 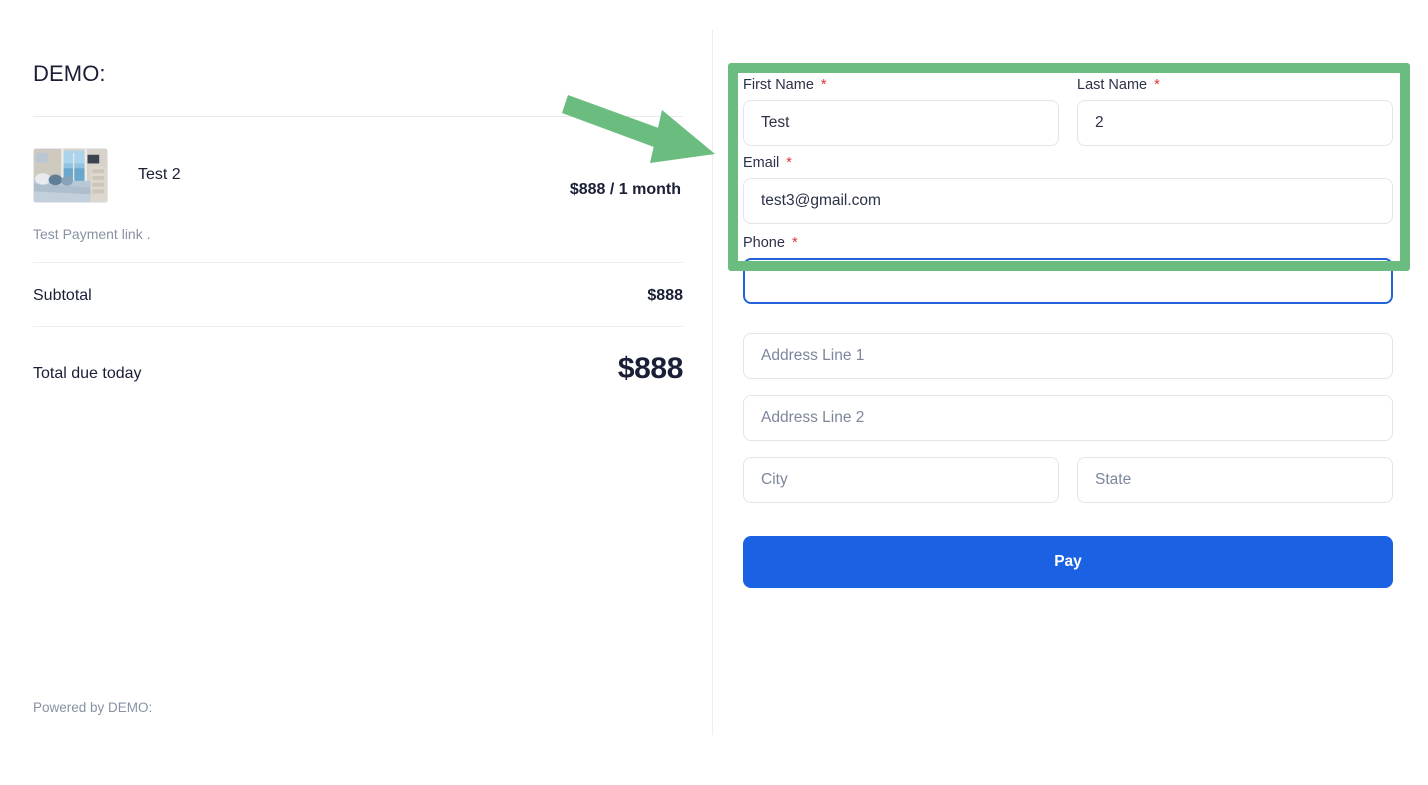 I want to click on address-line-1-input, so click(x=1068, y=356).